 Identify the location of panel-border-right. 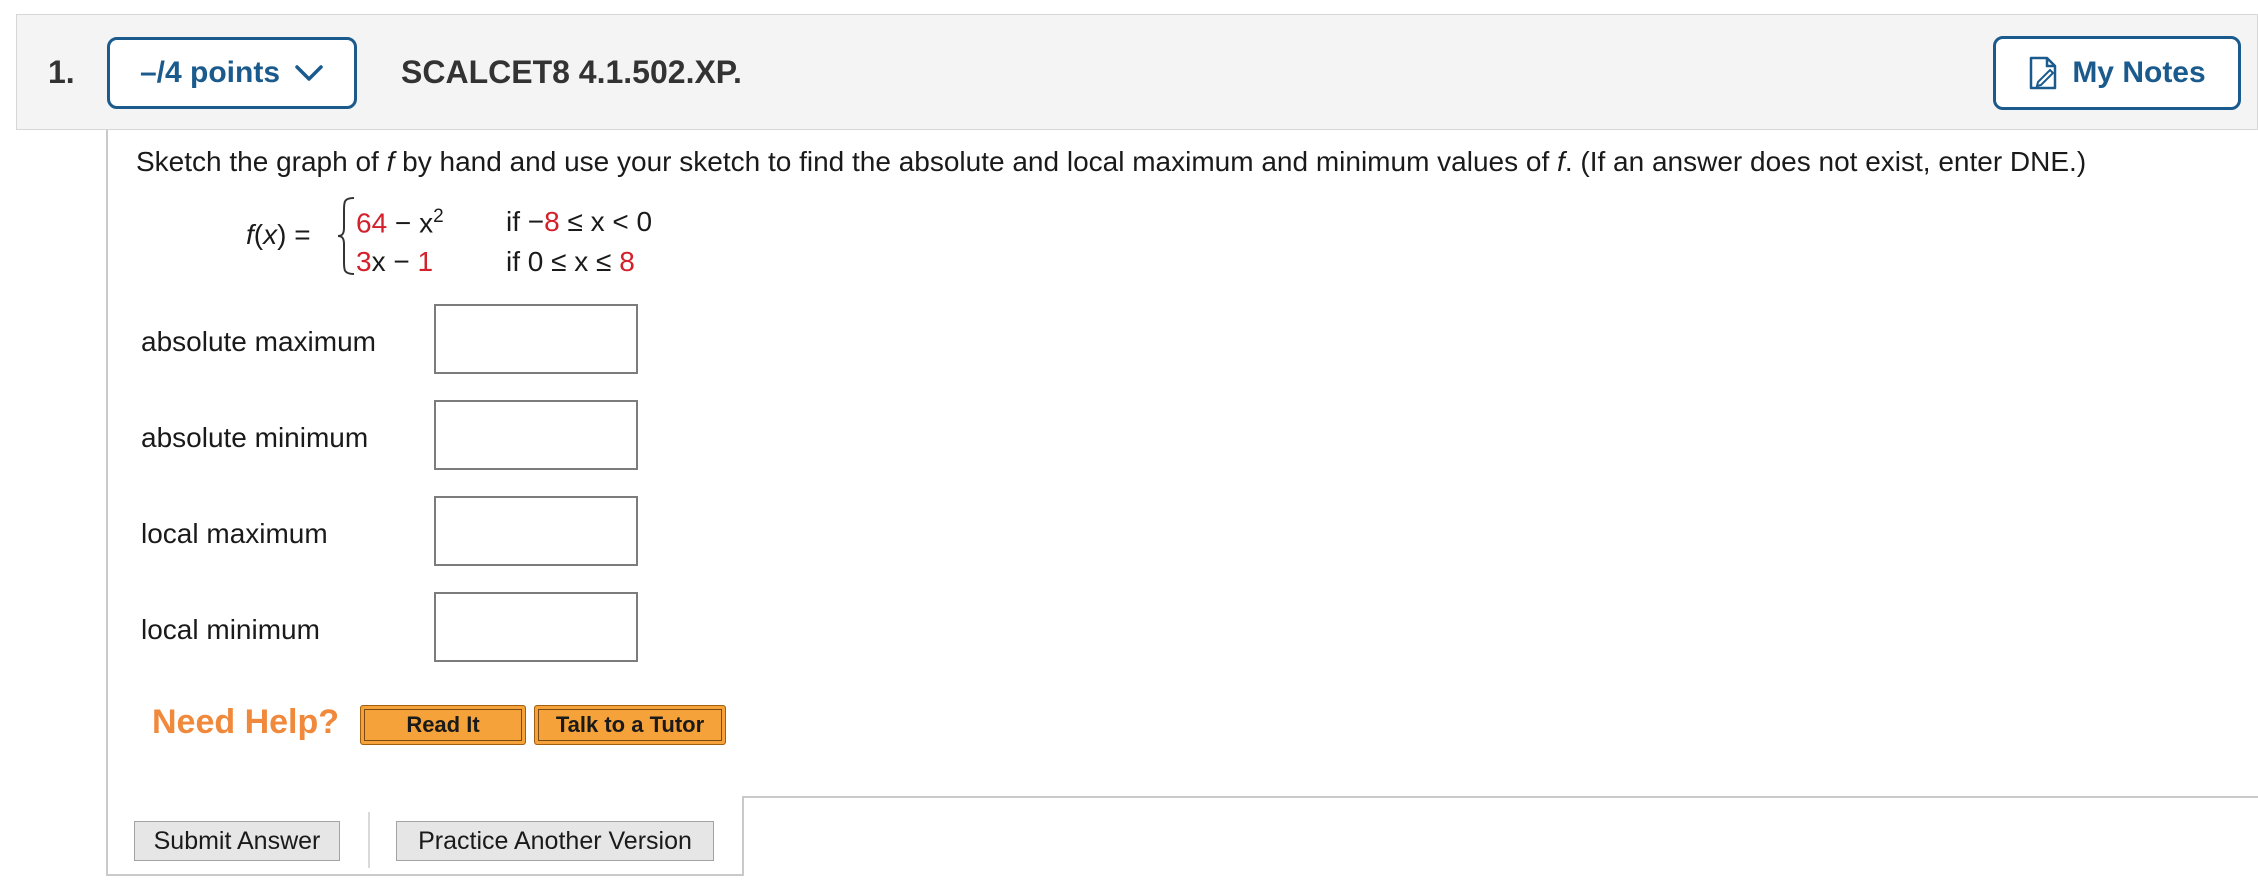
(743, 836).